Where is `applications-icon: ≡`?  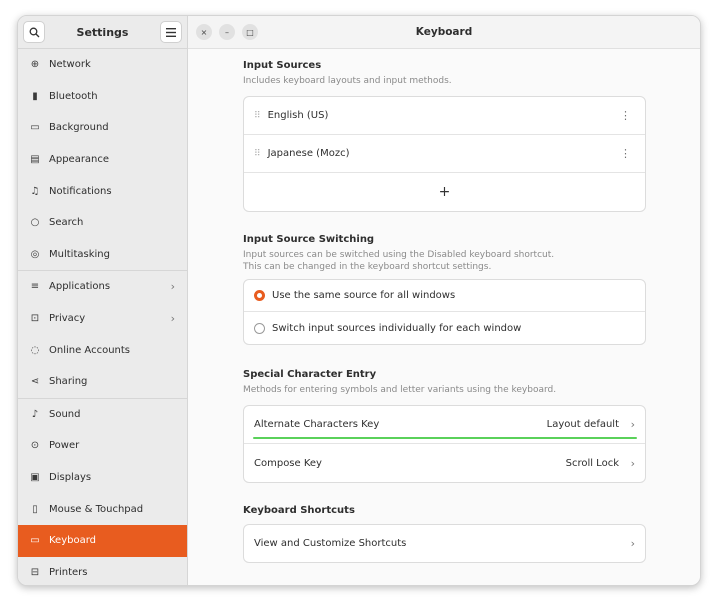
applications-icon: ≡ is located at coordinates (35, 287).